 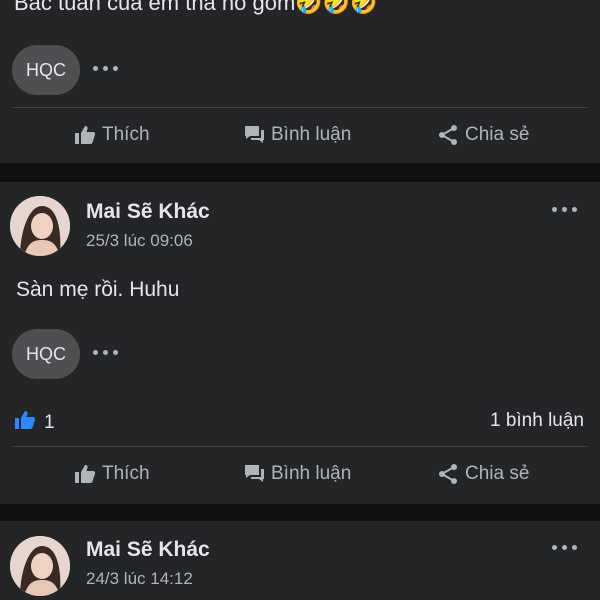 What do you see at coordinates (139, 579) in the screenshot?
I see `post-time: 24/3 lúc 14:12` at bounding box center [139, 579].